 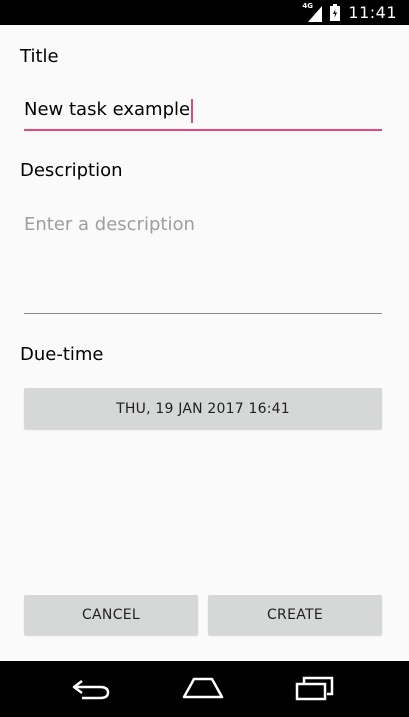 What do you see at coordinates (109, 224) in the screenshot?
I see `description-placeholder: Enter a description` at bounding box center [109, 224].